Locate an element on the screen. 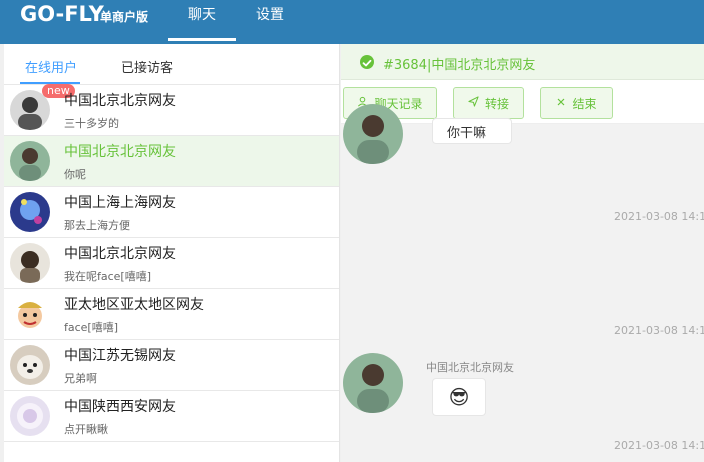  end-chat-label: 结束 is located at coordinates (584, 103).